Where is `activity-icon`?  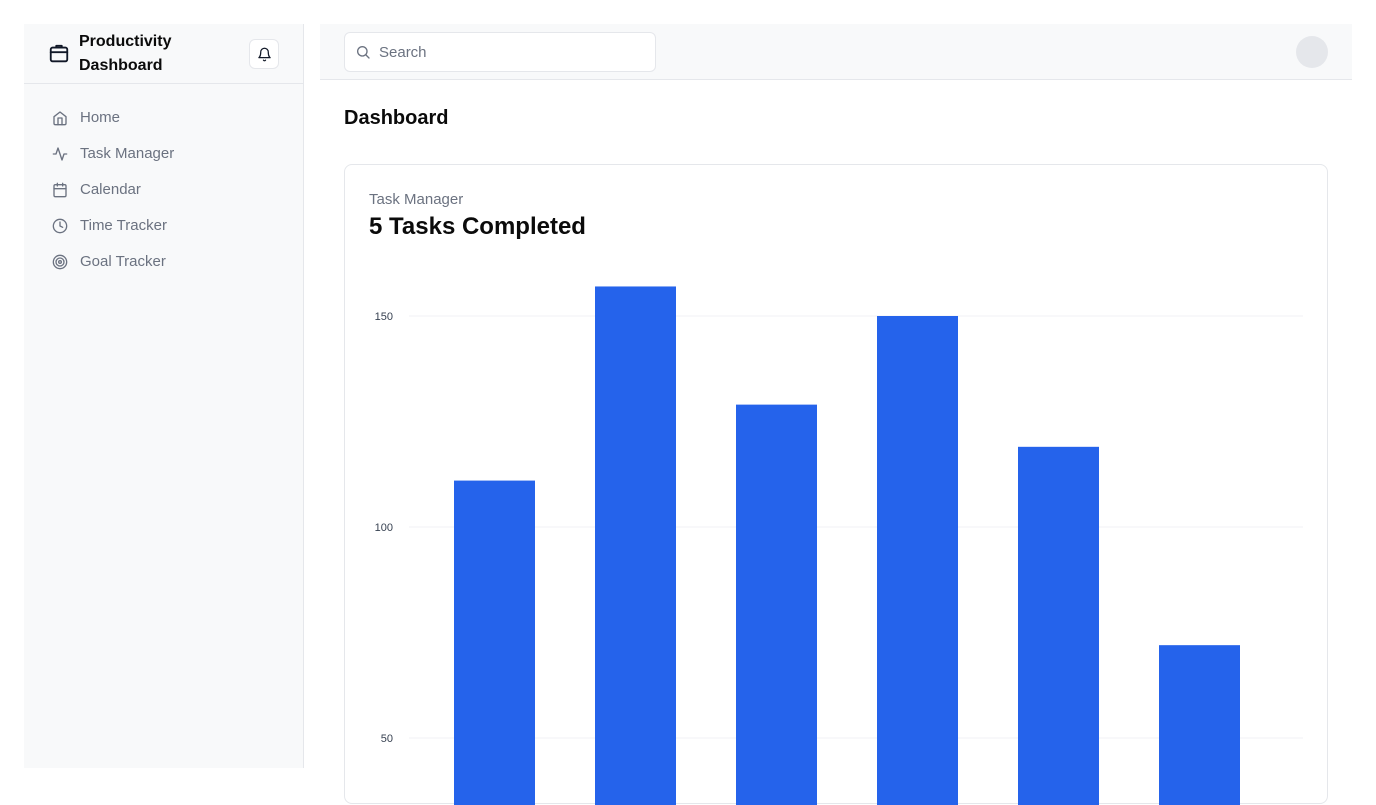 activity-icon is located at coordinates (60, 154).